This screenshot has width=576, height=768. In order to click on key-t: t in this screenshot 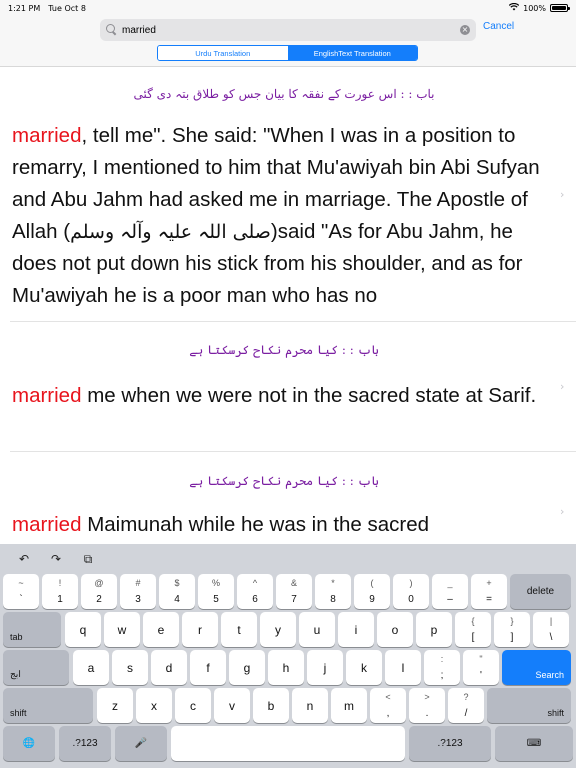, I will do `click(239, 629)`.